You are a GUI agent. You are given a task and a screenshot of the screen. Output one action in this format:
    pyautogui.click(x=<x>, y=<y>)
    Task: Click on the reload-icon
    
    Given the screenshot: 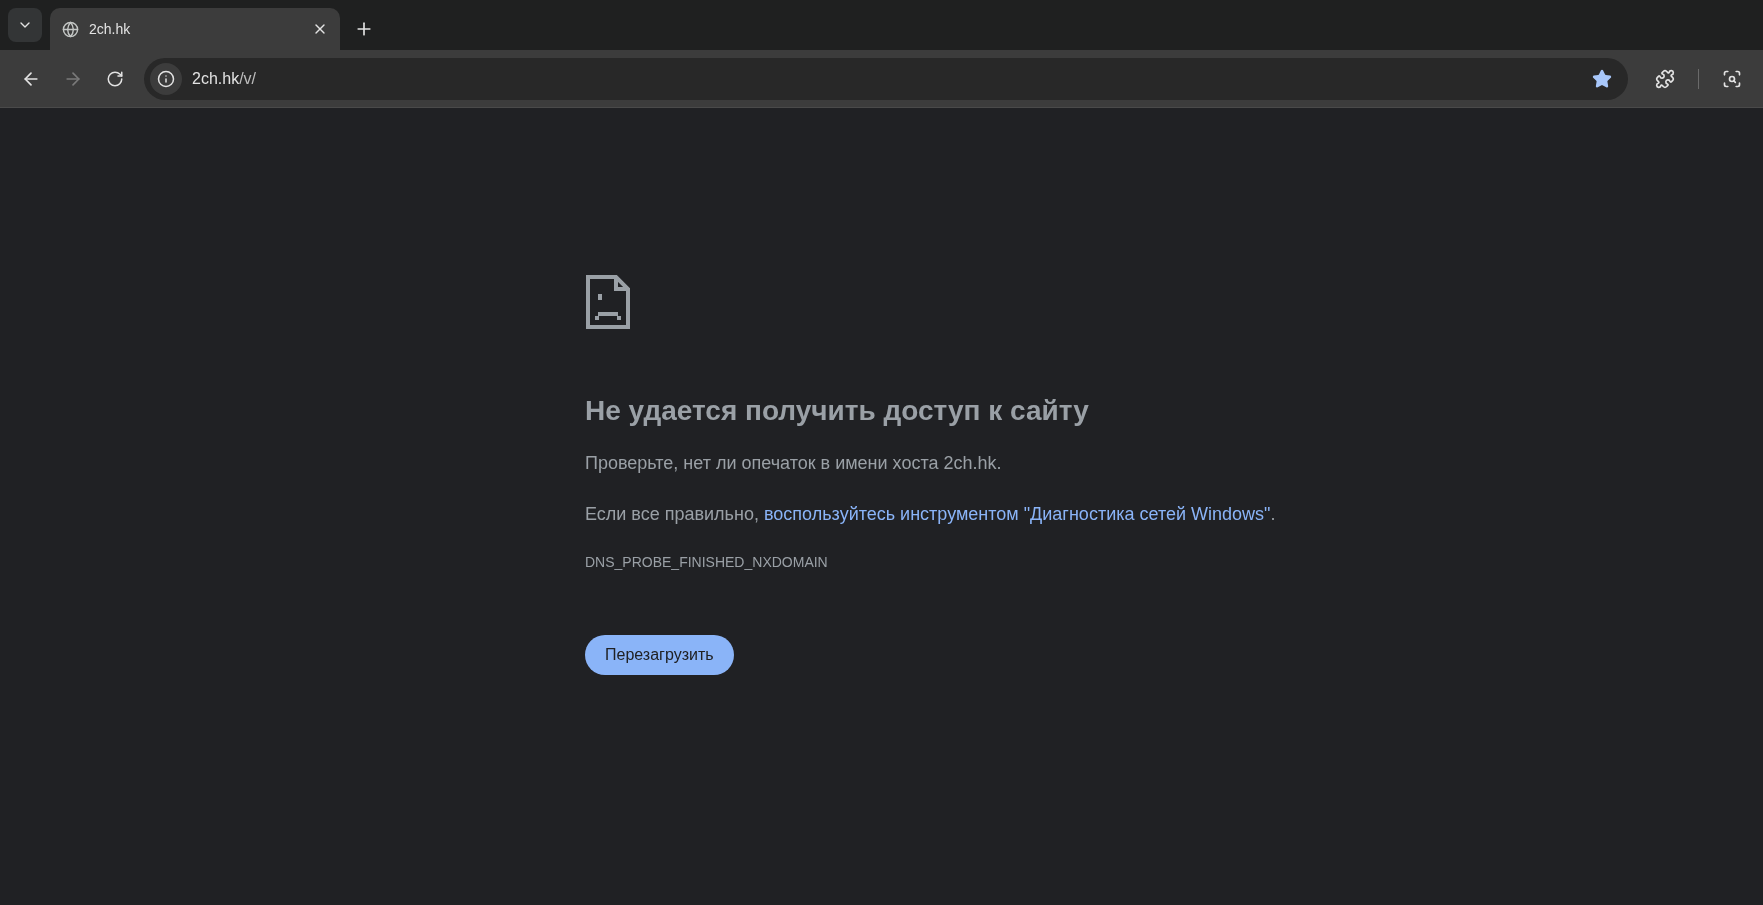 What is the action you would take?
    pyautogui.click(x=115, y=78)
    